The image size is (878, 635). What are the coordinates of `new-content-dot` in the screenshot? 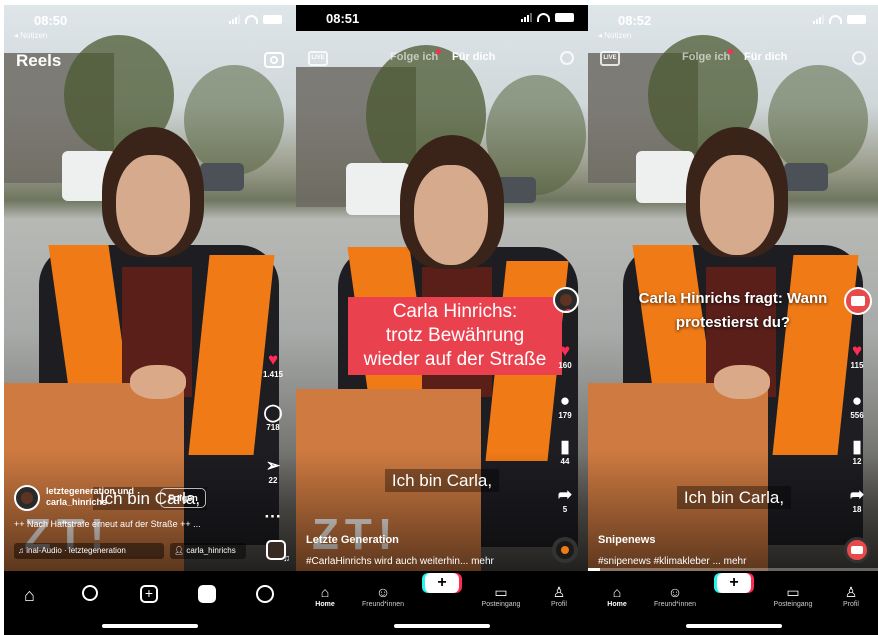 It's located at (730, 51).